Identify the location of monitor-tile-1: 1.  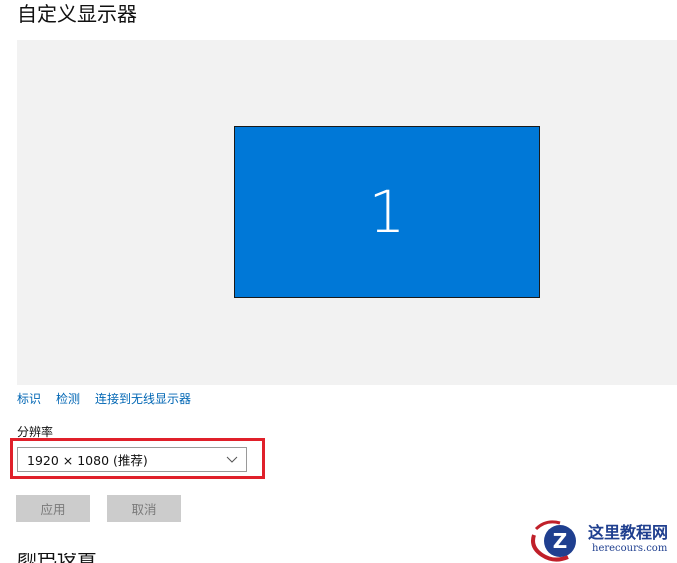
(387, 212).